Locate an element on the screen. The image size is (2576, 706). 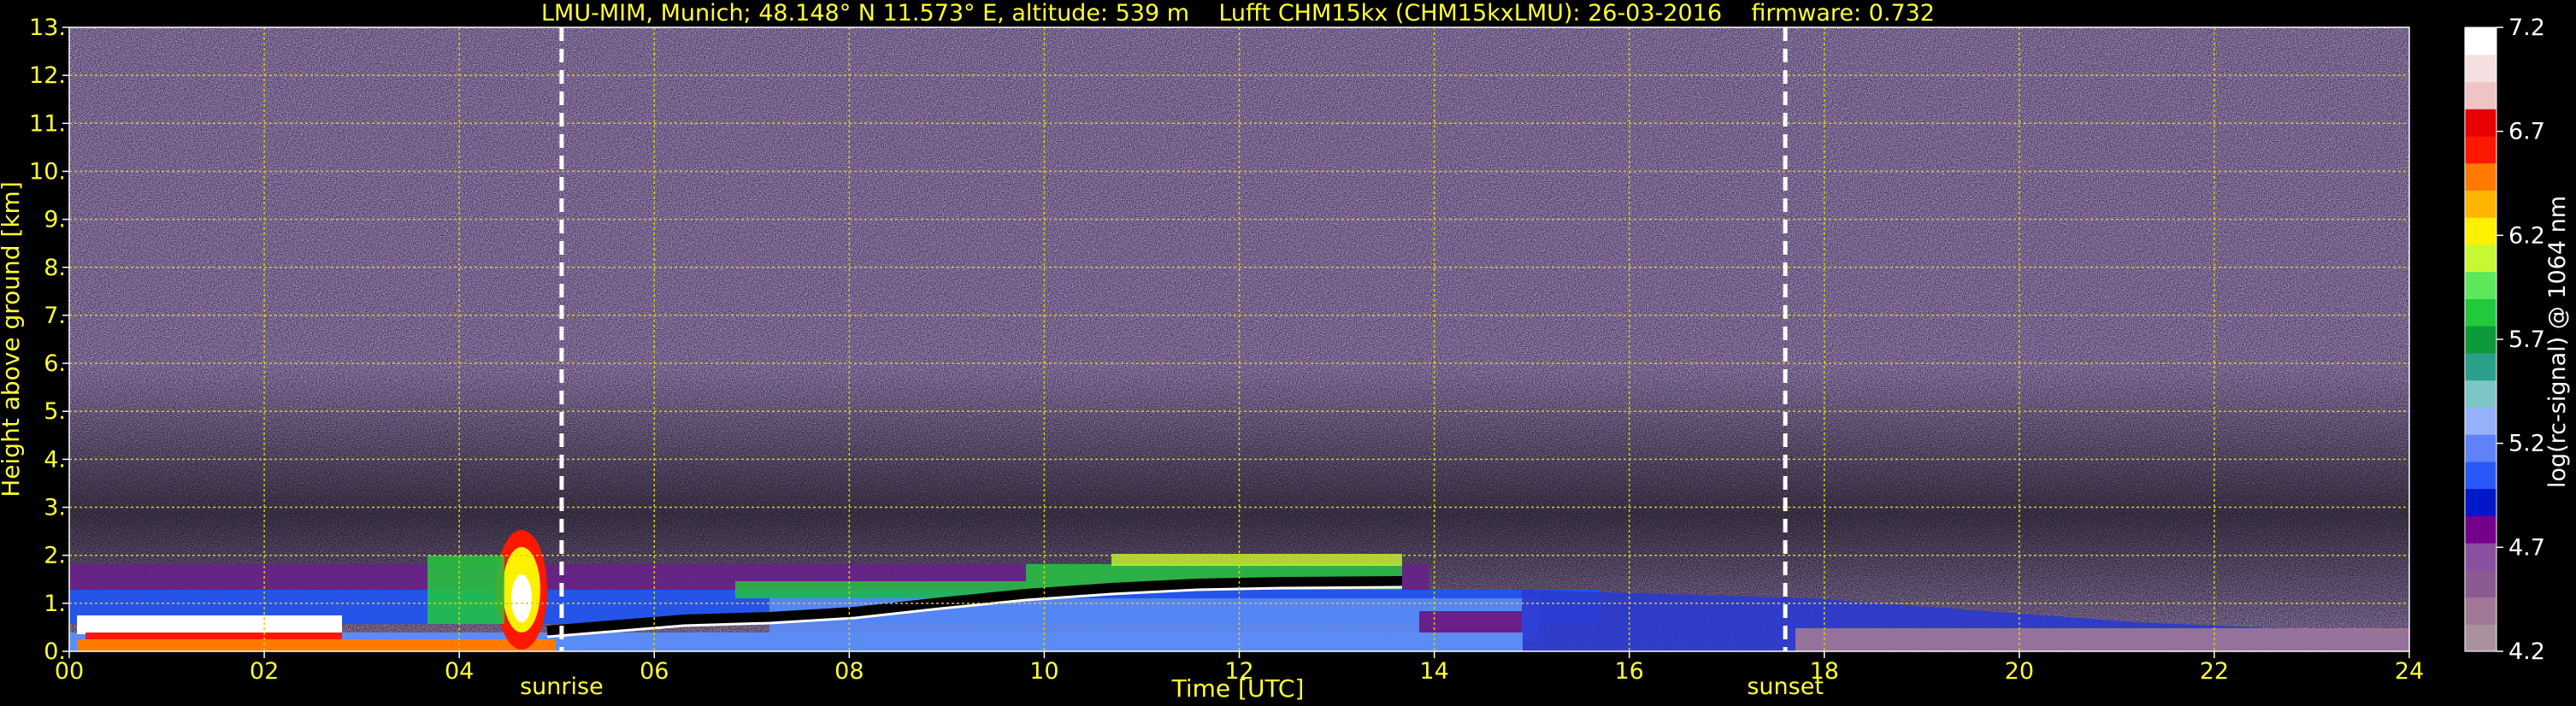
cloud-green-spikes is located at coordinates (465, 590).